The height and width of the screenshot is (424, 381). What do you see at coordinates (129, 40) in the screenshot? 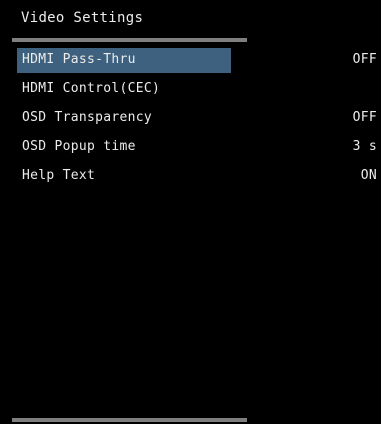
I see `top-divider` at bounding box center [129, 40].